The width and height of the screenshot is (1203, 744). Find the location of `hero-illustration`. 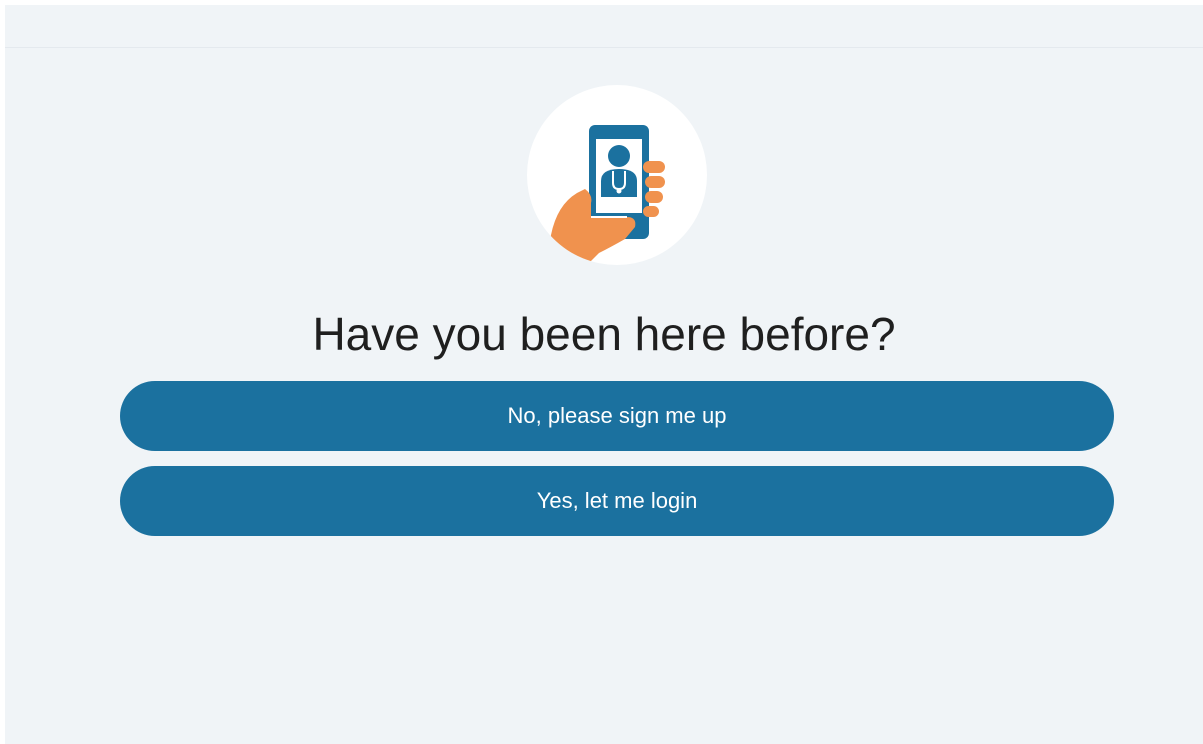

hero-illustration is located at coordinates (617, 175).